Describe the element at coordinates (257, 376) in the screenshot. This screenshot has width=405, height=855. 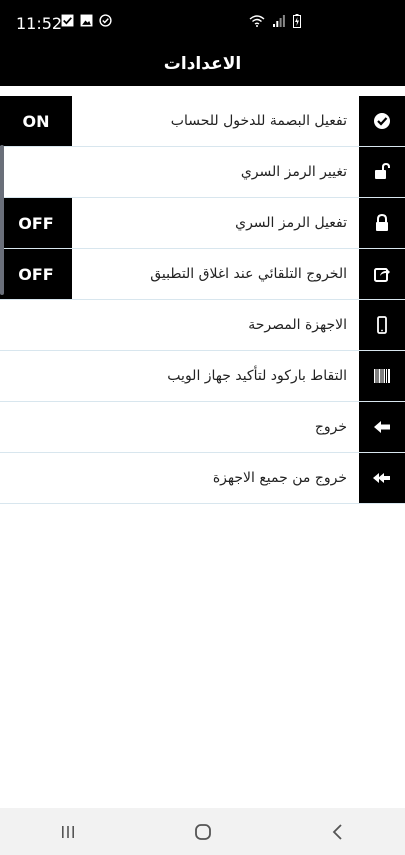
I see `setting-label: التقاط باركود لتأكيد جهاز الويب` at that location.